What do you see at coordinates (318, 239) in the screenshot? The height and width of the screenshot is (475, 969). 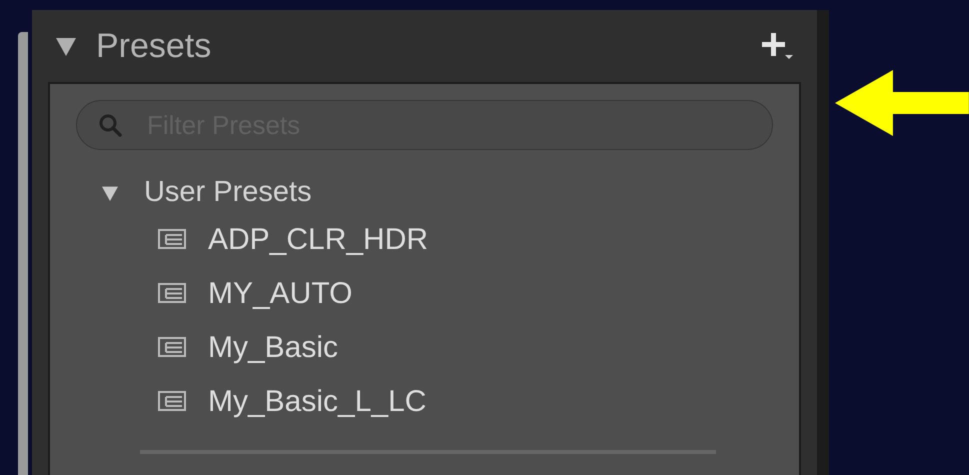 I see `preset-item: ADP_CLR_HDR` at bounding box center [318, 239].